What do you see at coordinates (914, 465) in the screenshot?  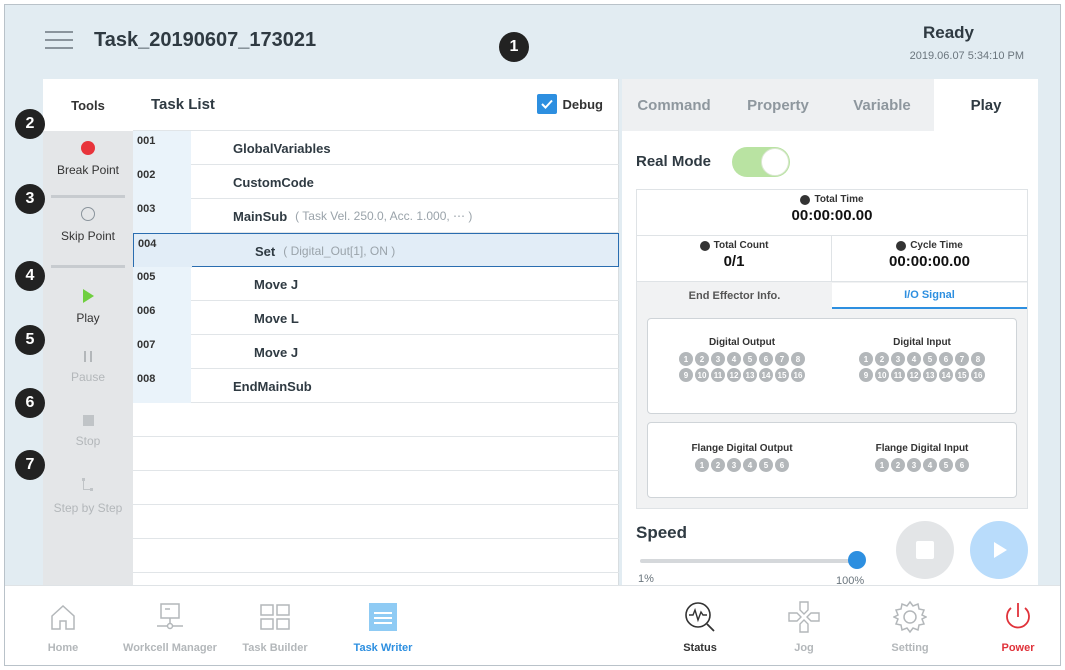 I see `fi-pin: 3` at bounding box center [914, 465].